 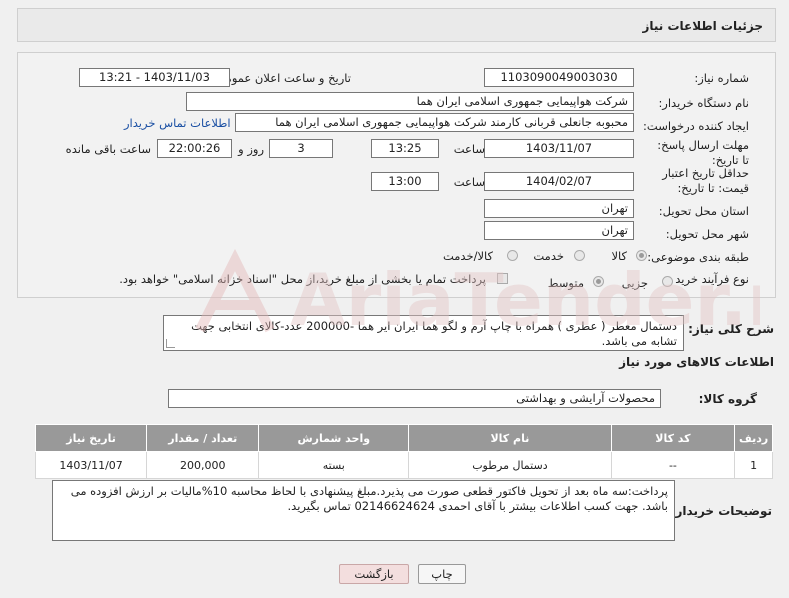 What do you see at coordinates (708, 279) in the screenshot?
I see `process-label: نوع فرآیند خرید :` at bounding box center [708, 279].